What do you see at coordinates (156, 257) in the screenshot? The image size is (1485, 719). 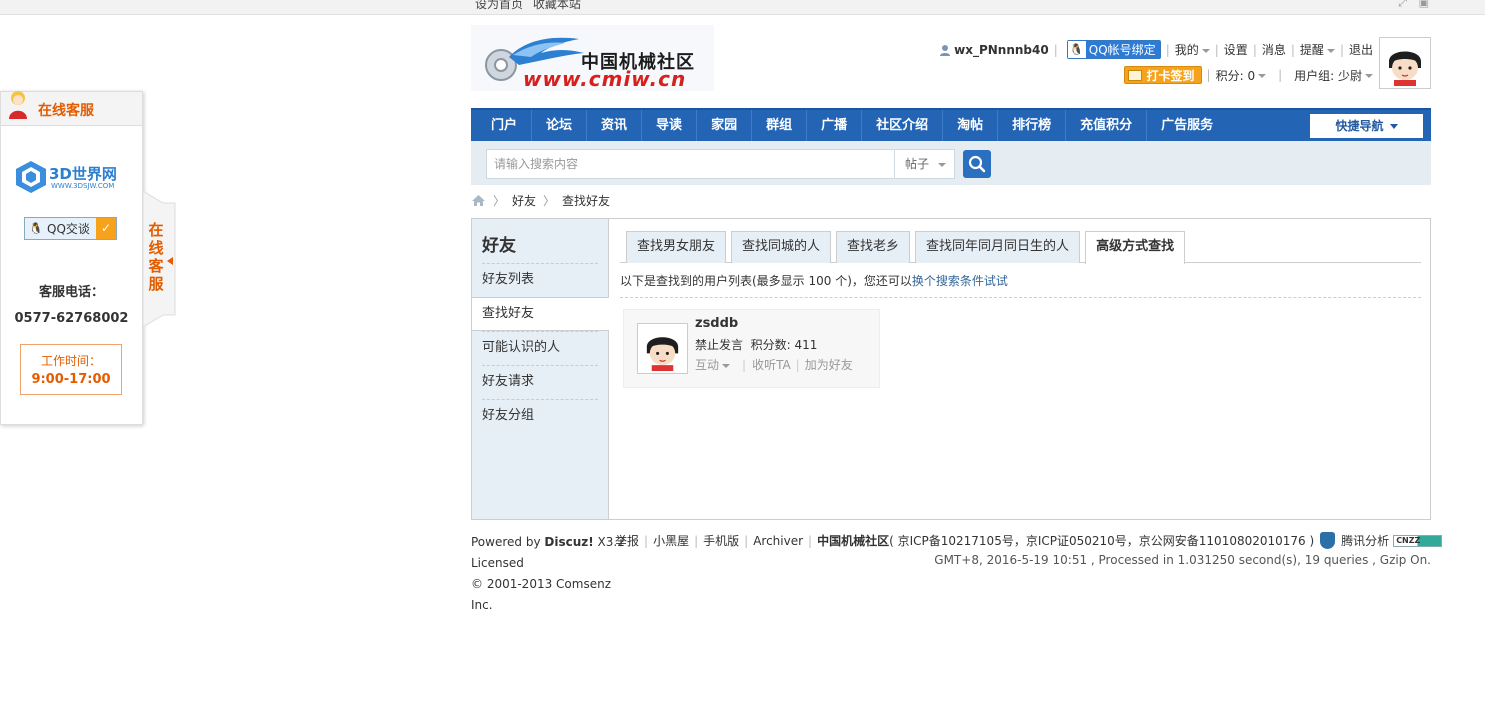 I see `service-toggle-label: 在线客服` at bounding box center [156, 257].